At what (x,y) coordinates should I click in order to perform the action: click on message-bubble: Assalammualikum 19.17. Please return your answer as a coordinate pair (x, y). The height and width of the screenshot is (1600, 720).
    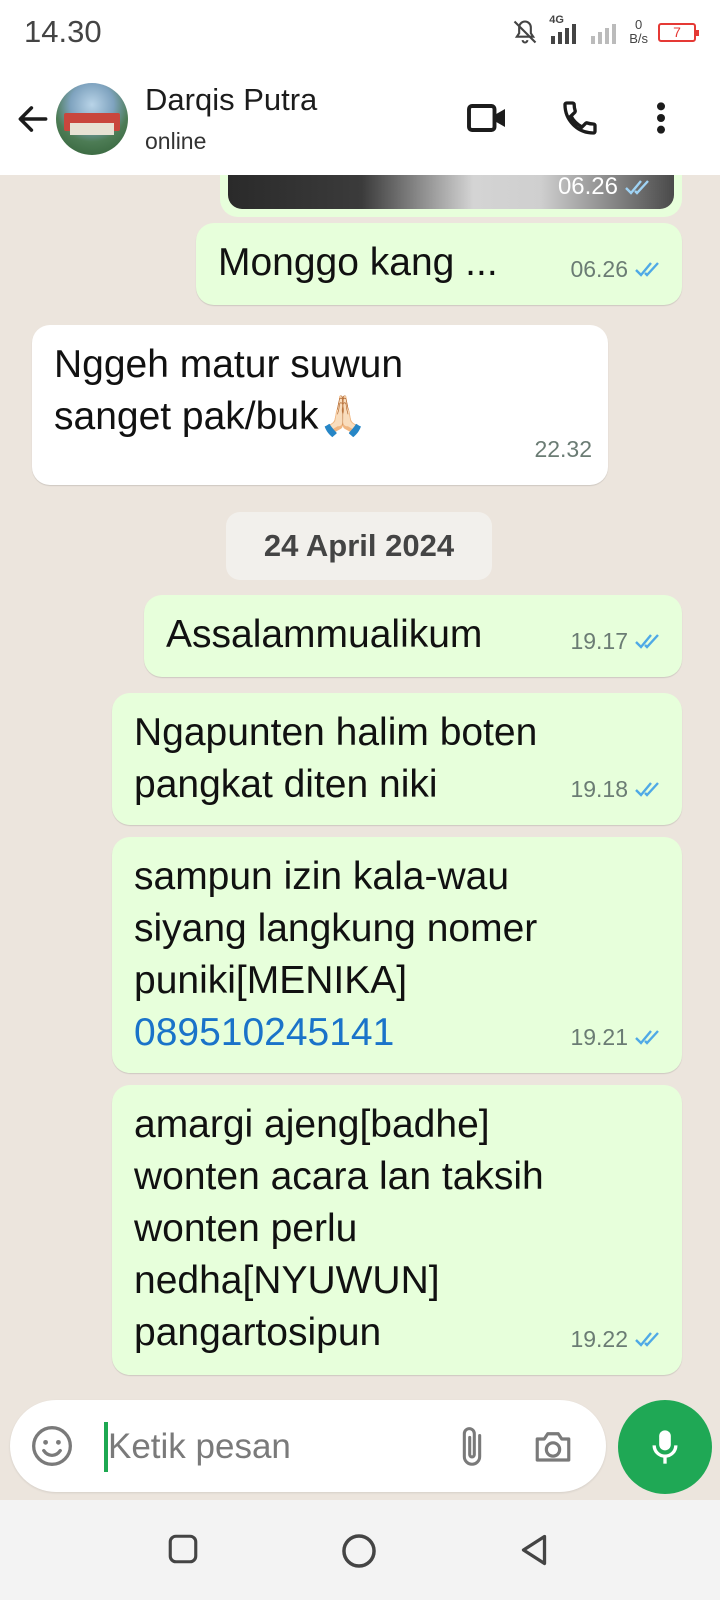
    Looking at the image, I should click on (413, 636).